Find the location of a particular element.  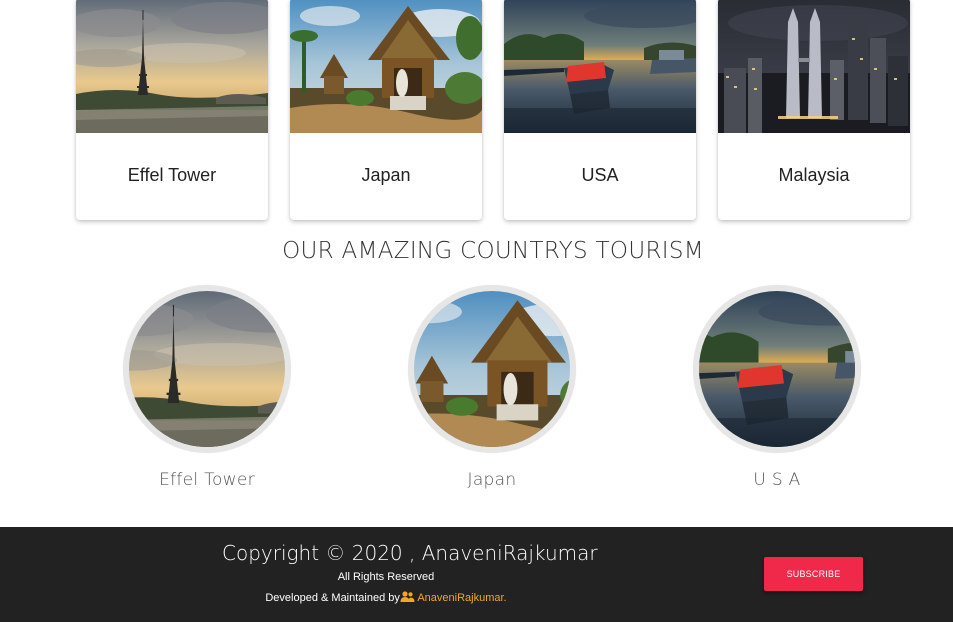

featured-item-label: U S A is located at coordinates (777, 480).